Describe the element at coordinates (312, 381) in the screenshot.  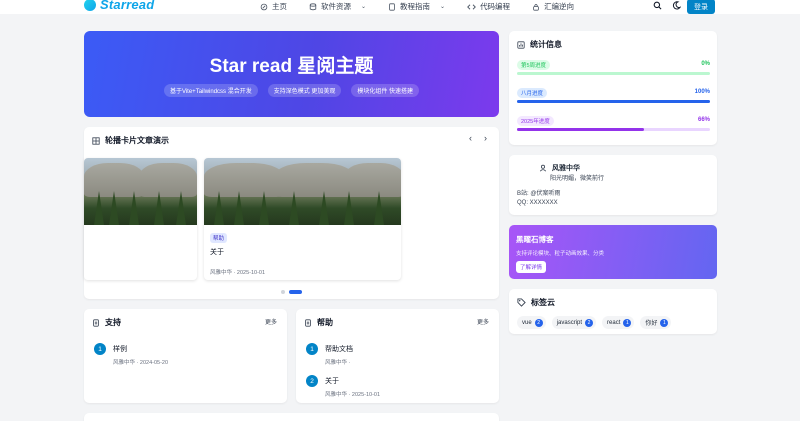
I see `item-number: 2` at that location.